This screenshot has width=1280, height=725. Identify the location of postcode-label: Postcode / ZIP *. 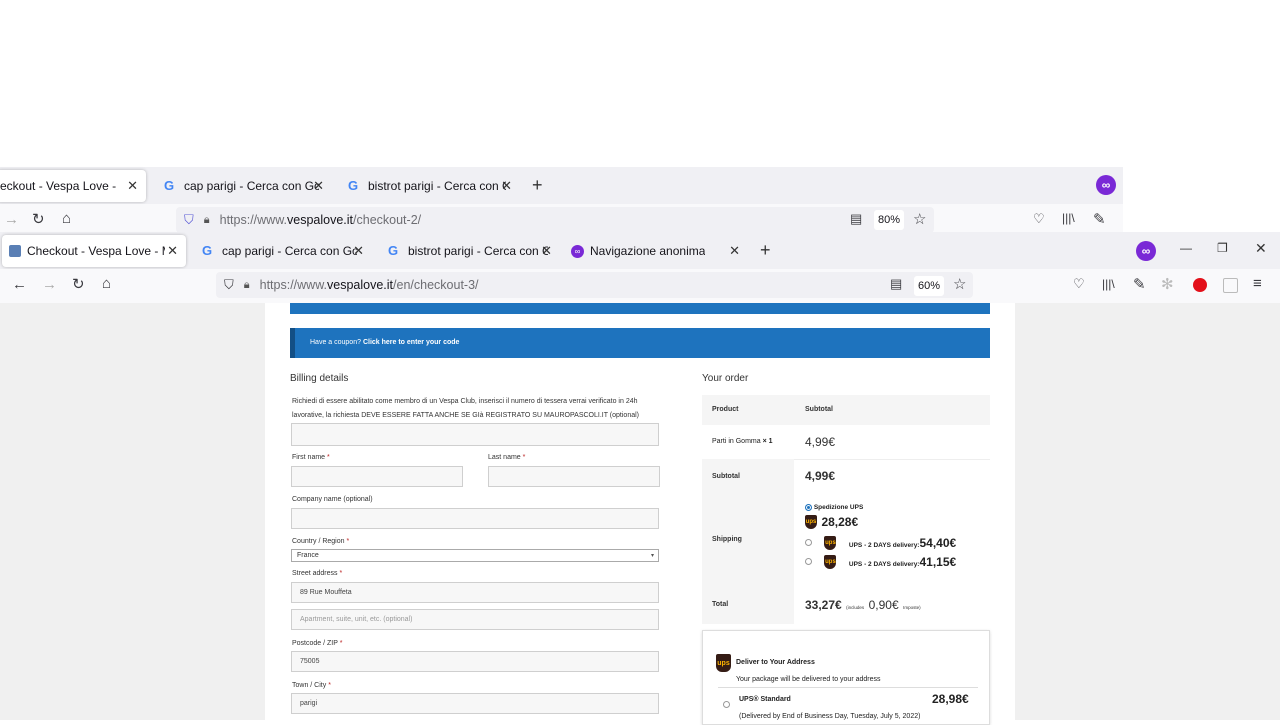
(317, 643).